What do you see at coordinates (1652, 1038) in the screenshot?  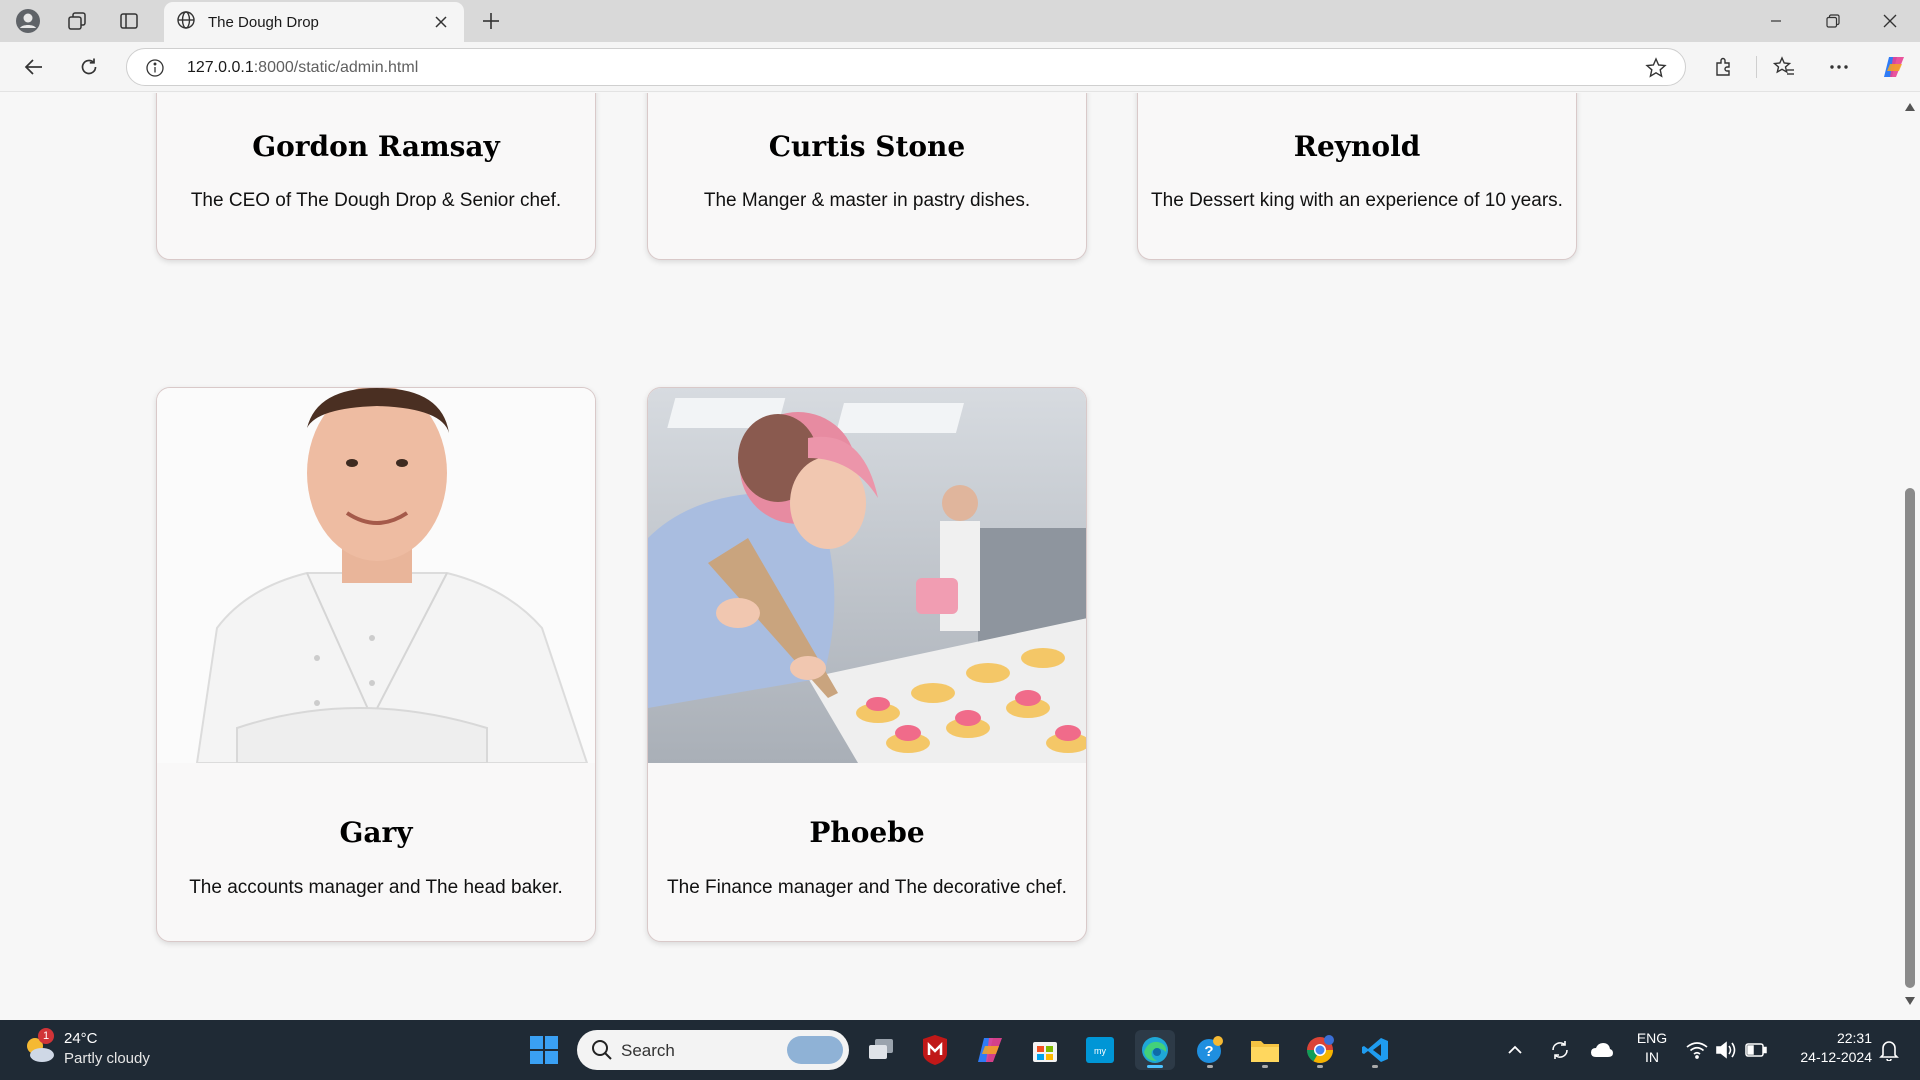 I see `language-code: ENG` at bounding box center [1652, 1038].